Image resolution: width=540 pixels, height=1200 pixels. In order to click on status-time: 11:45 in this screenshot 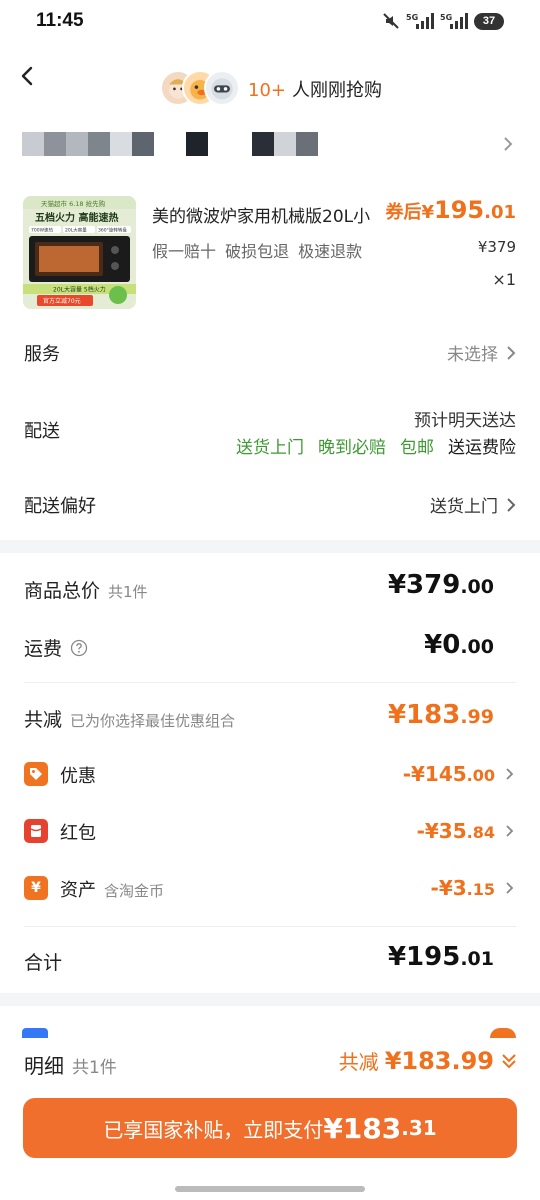, I will do `click(60, 20)`.